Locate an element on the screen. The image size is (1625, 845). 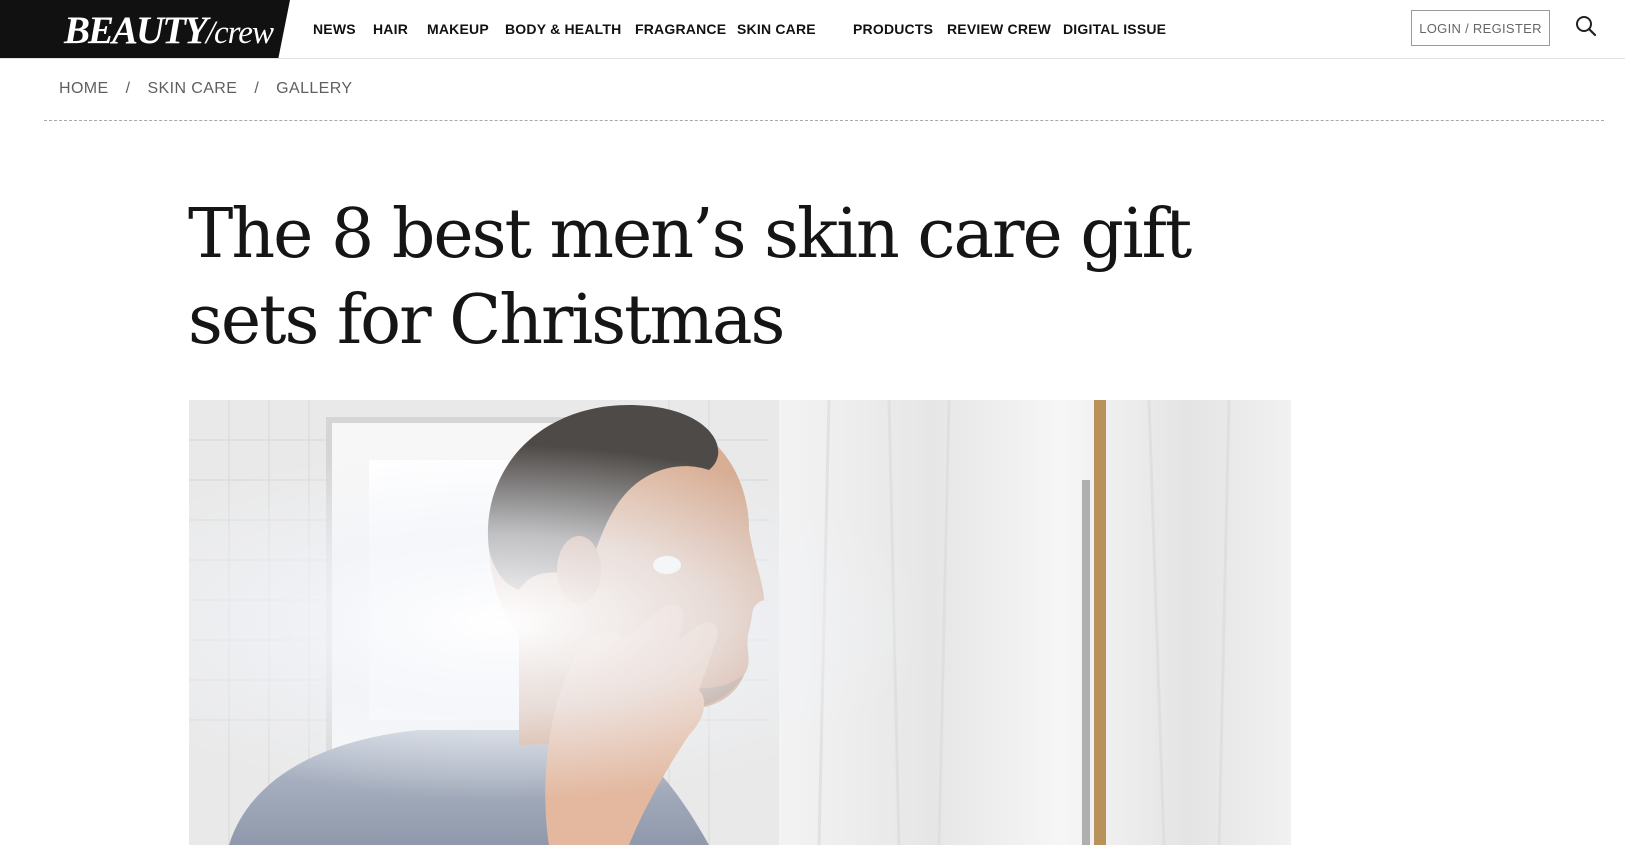
nav-item-hair: HAIR is located at coordinates (390, 29).